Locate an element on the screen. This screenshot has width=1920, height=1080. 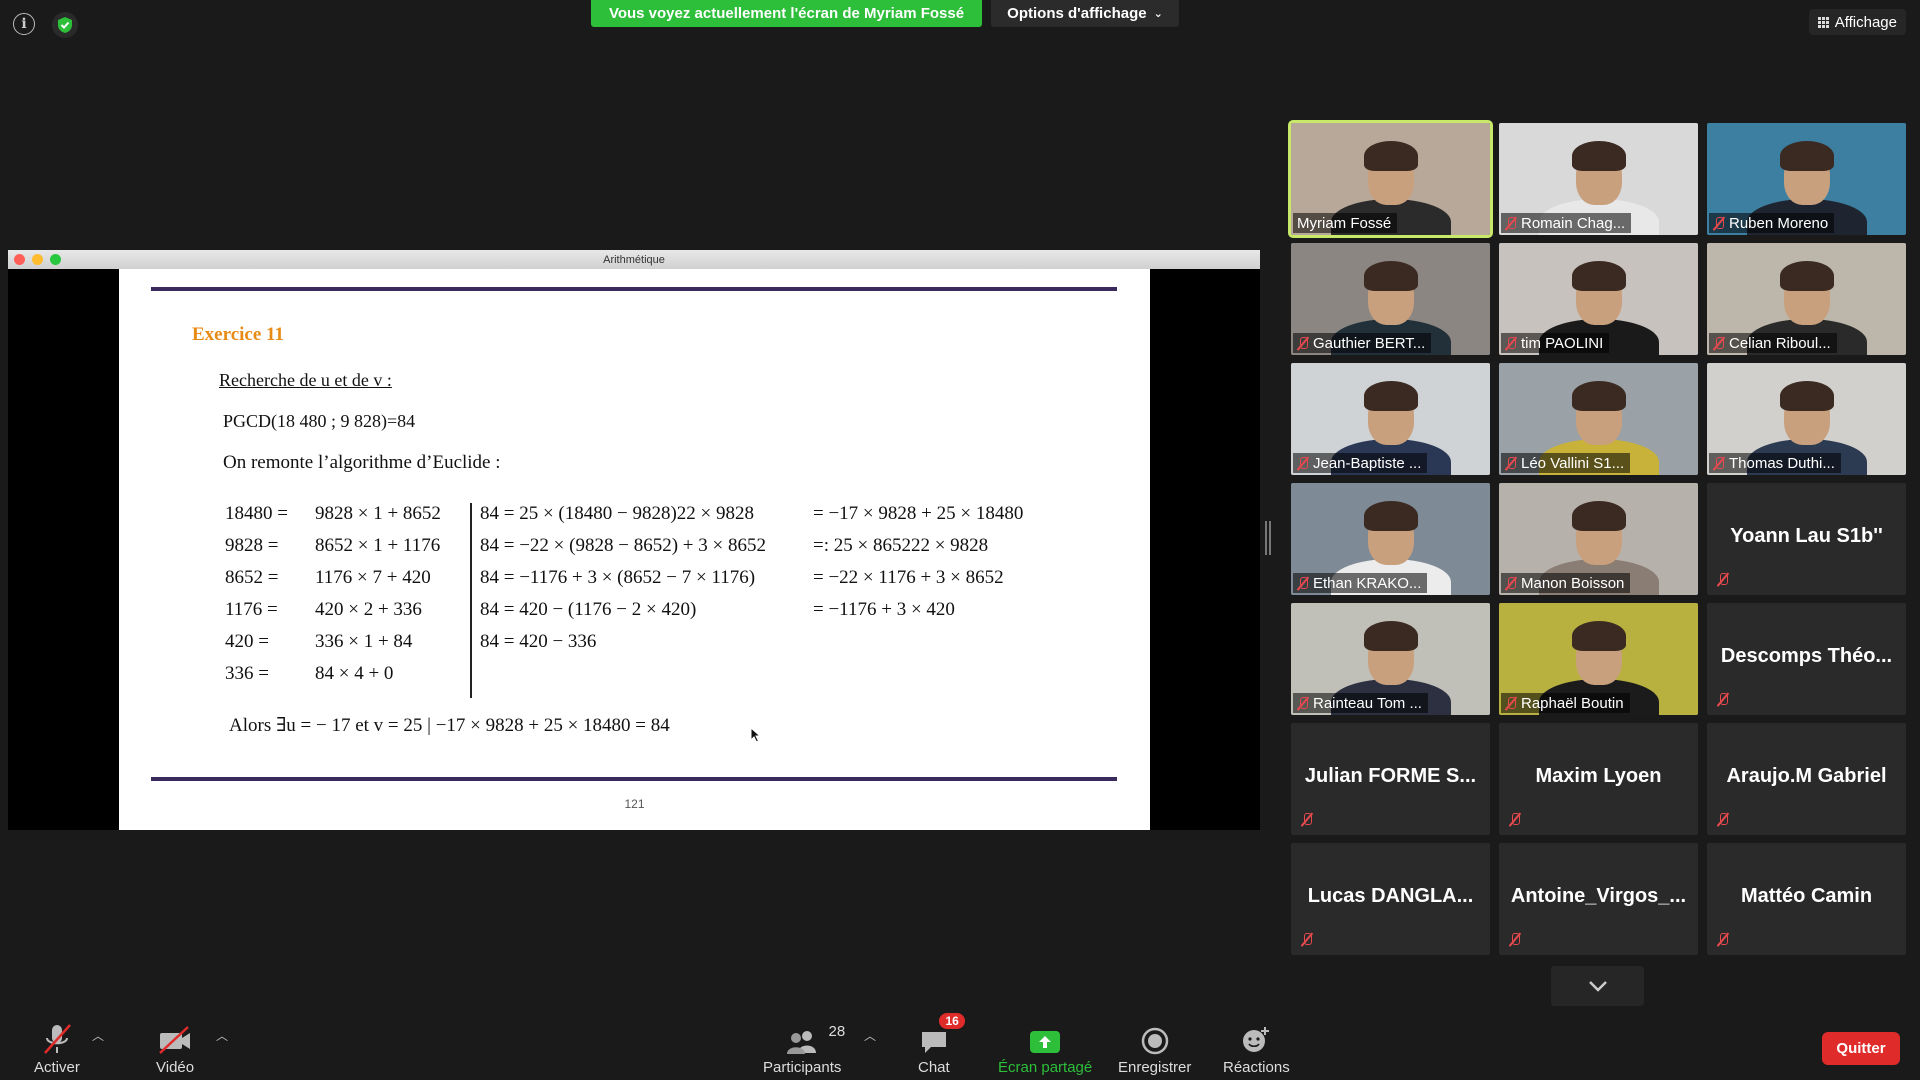
row-remontee: 84 = 420 − (1176 − 2 × 420) is located at coordinates (588, 609).